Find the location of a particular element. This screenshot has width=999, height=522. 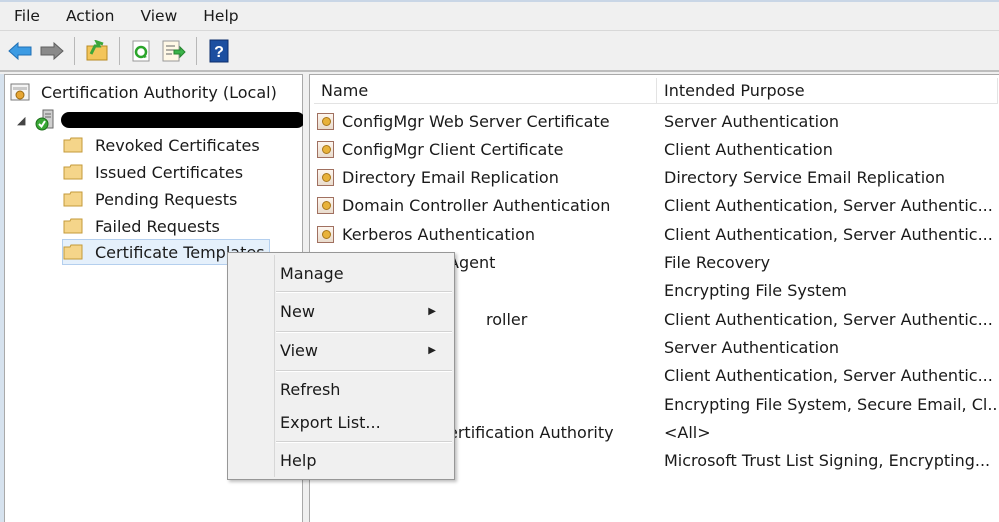

tree-item-label: Pending Requests is located at coordinates (166, 199).